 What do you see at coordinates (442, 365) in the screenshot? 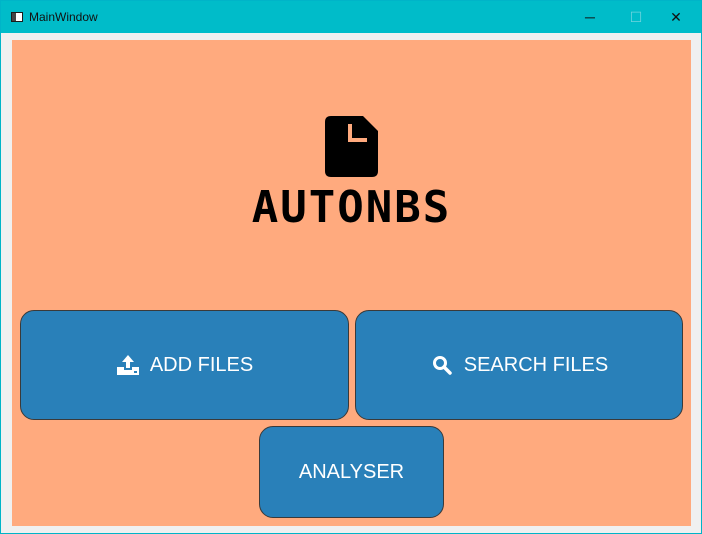
I see `search-icon` at bounding box center [442, 365].